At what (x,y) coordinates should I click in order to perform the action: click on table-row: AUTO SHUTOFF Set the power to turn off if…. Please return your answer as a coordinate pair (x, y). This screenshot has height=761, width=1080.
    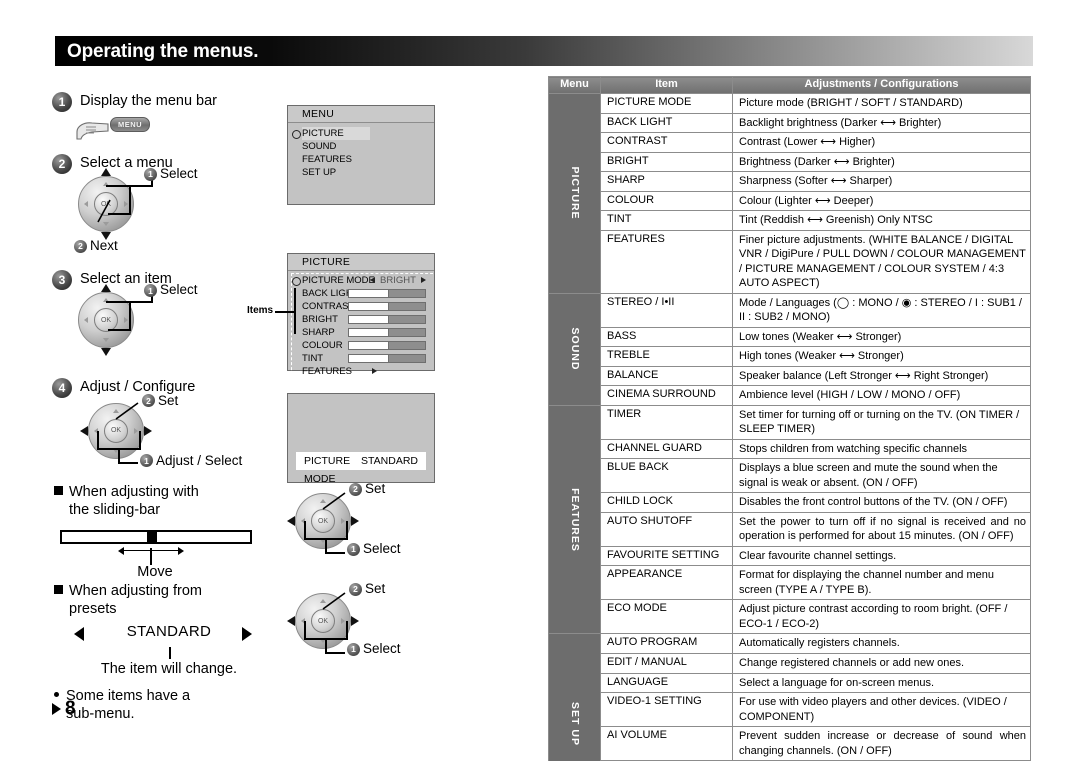
    Looking at the image, I should click on (790, 529).